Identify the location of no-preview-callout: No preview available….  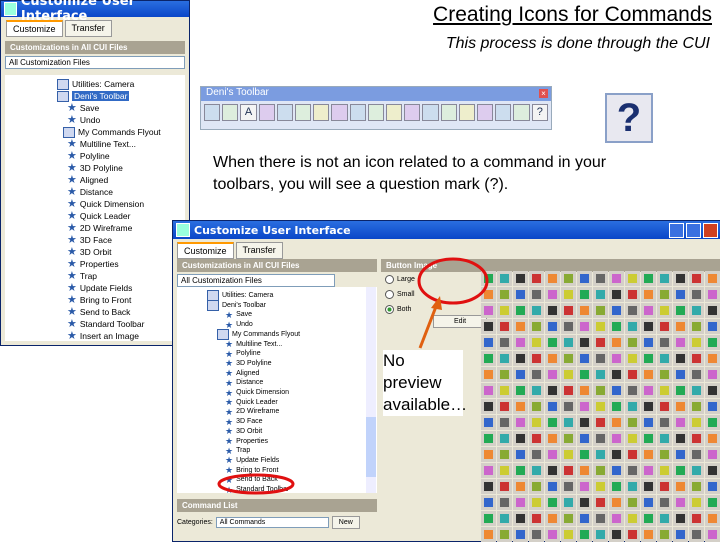
(425, 383).